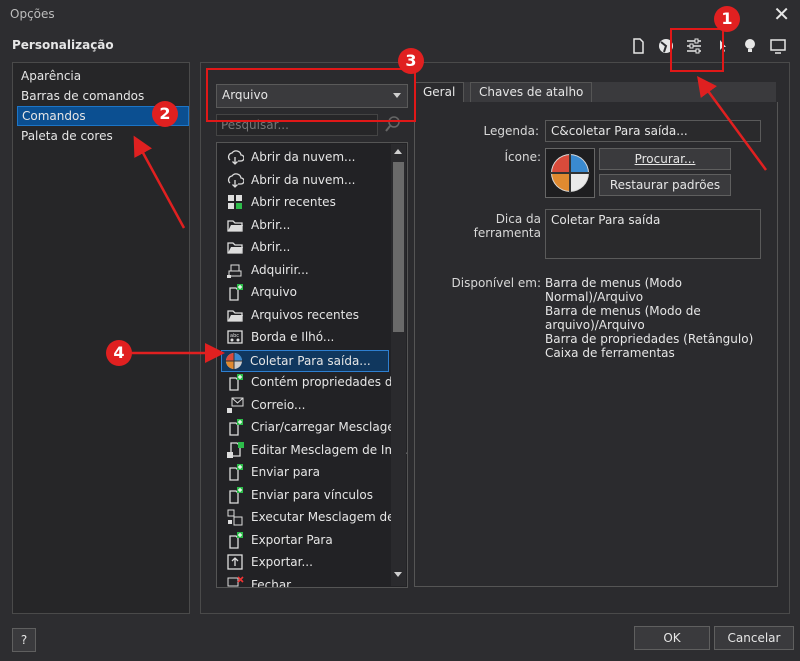 The image size is (800, 661). What do you see at coordinates (119, 353) in the screenshot?
I see `annotation-marker-4: 4` at bounding box center [119, 353].